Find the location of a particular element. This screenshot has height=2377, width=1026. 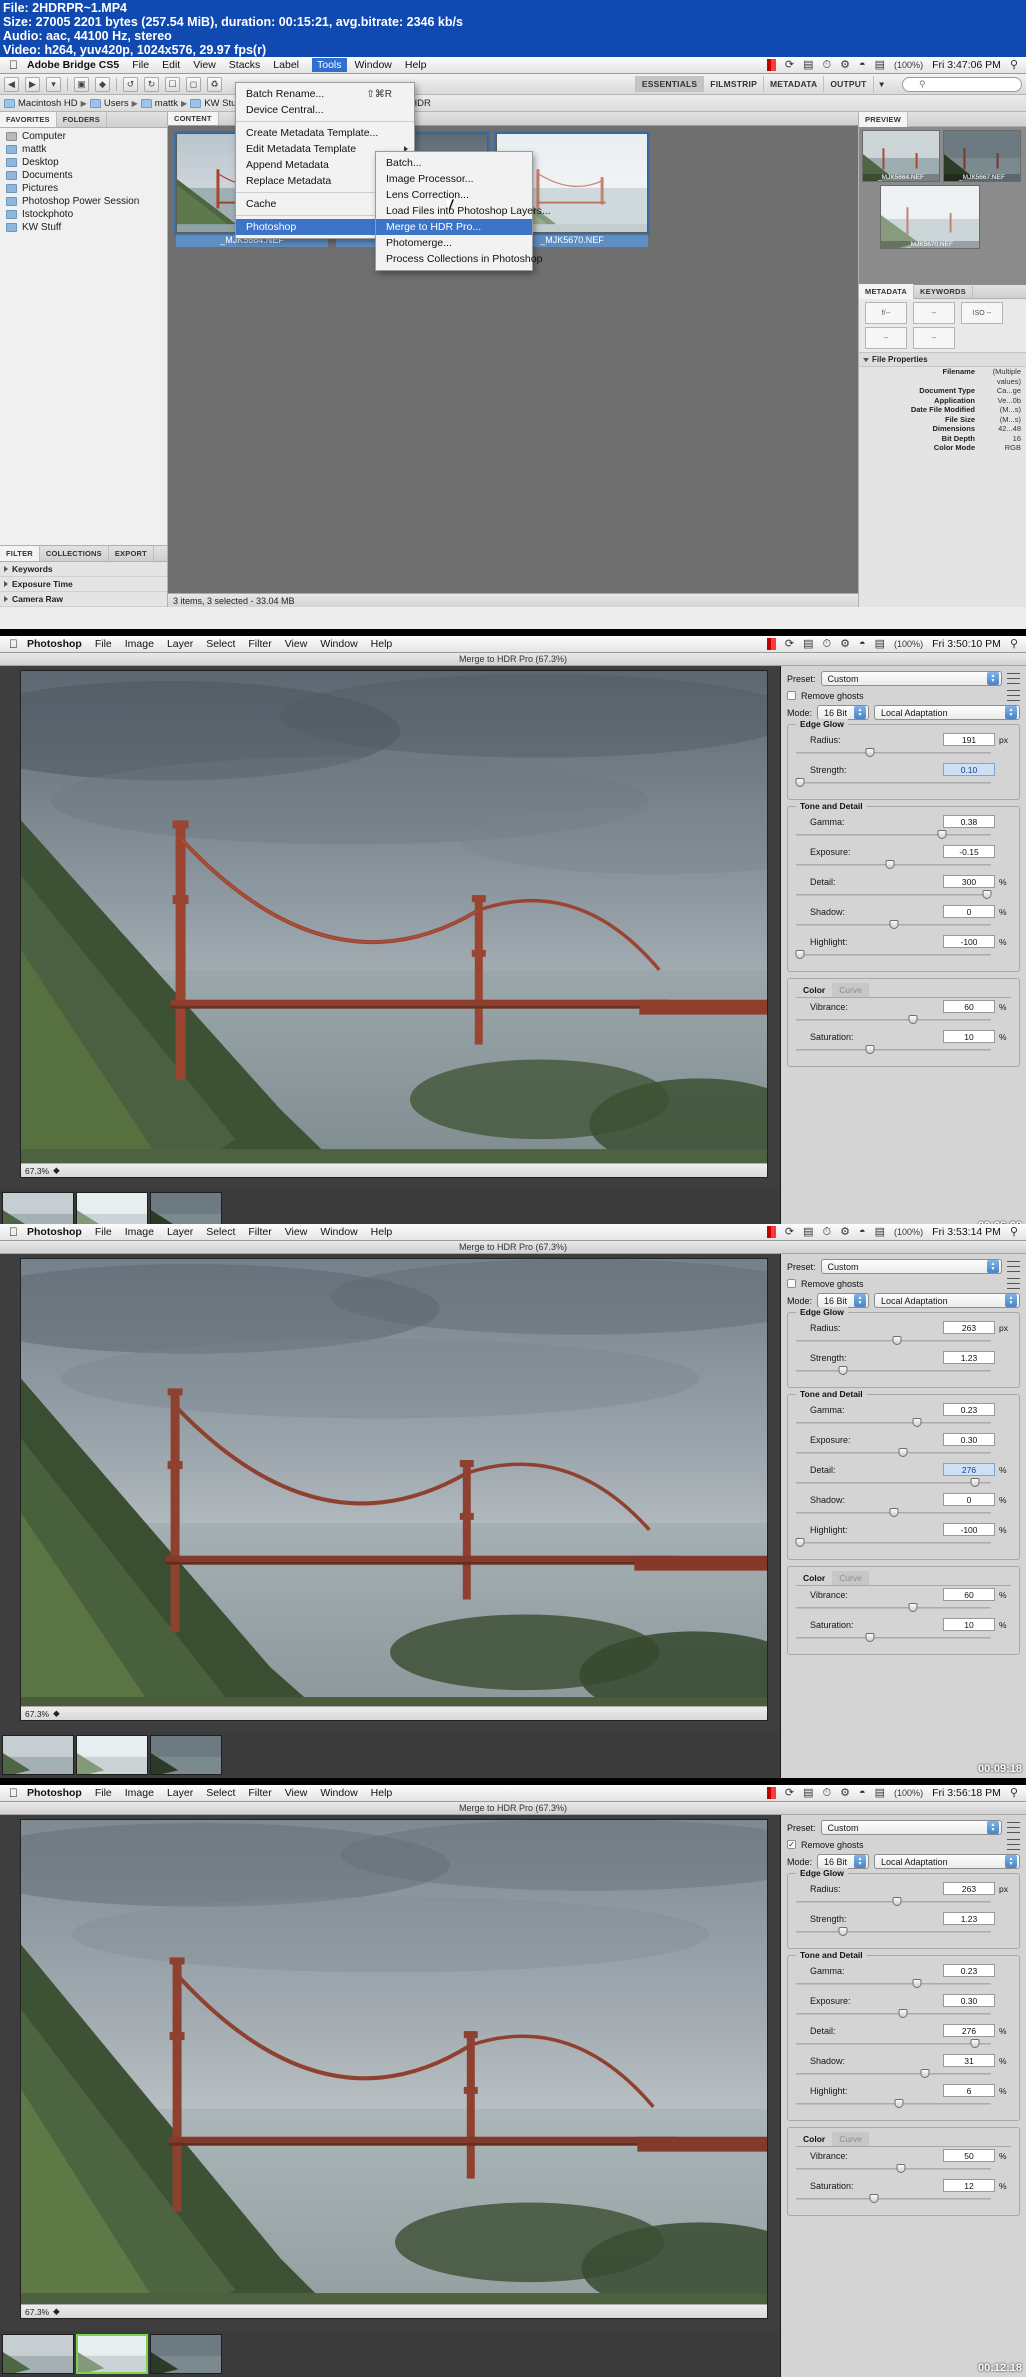

workspace-tabs: ESSENTIALS FILMSTRIP METADATA OUTPUT ▾ is located at coordinates (762, 84).